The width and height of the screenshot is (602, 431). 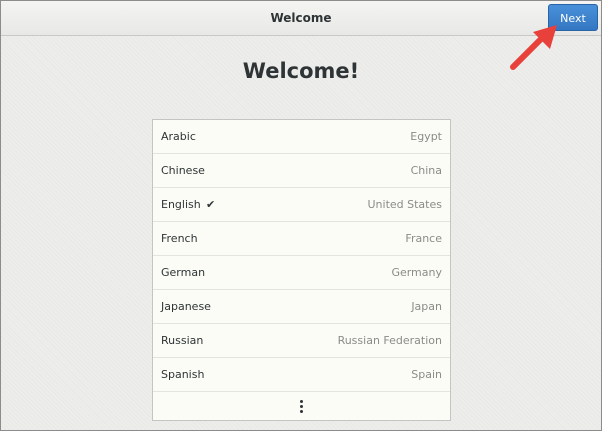 What do you see at coordinates (183, 170) in the screenshot?
I see `language-name: Chinese` at bounding box center [183, 170].